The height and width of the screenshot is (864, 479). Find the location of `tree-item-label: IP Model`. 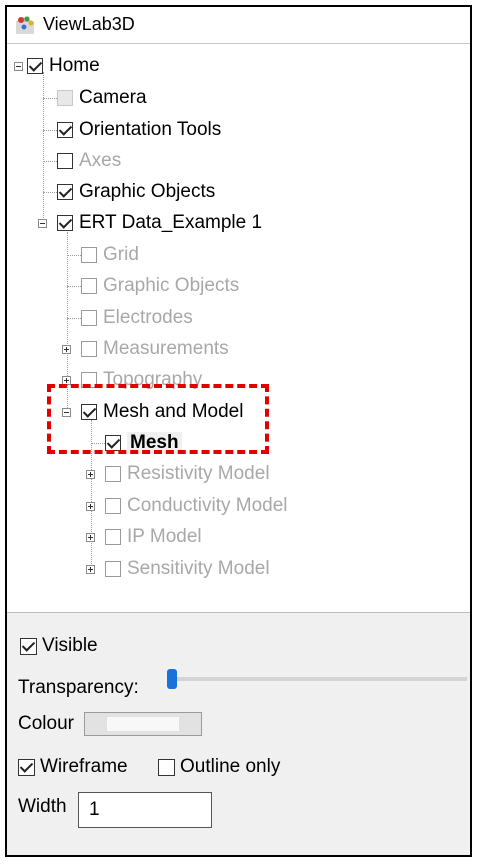

tree-item-label: IP Model is located at coordinates (164, 536).